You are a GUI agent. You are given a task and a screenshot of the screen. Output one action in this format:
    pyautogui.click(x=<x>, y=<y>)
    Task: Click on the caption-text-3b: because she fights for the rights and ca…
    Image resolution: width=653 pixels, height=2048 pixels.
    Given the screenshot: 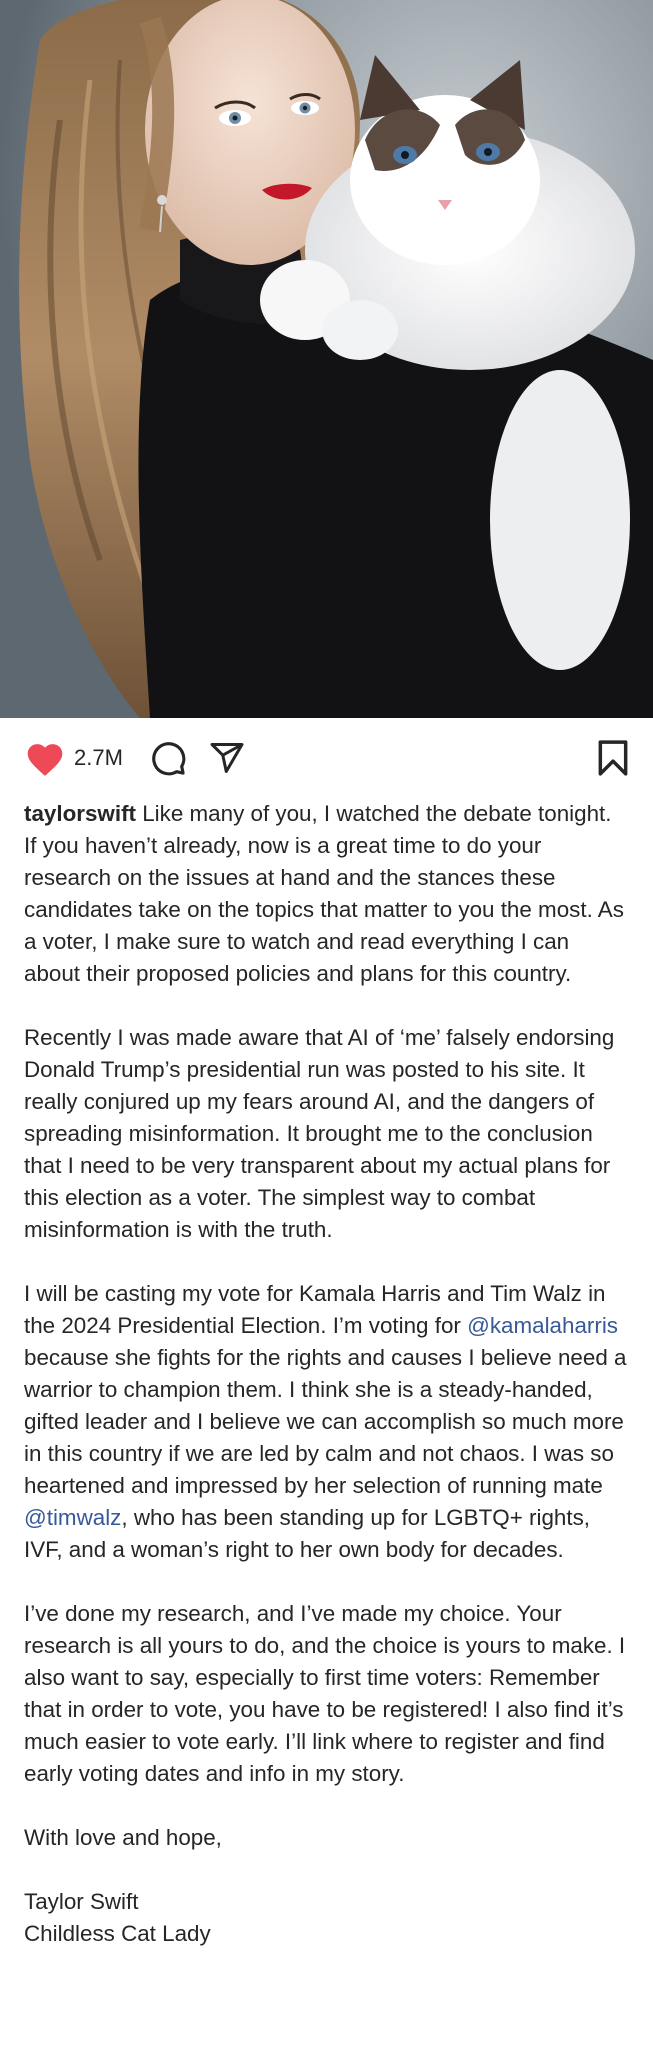 What is the action you would take?
    pyautogui.click(x=325, y=1421)
    